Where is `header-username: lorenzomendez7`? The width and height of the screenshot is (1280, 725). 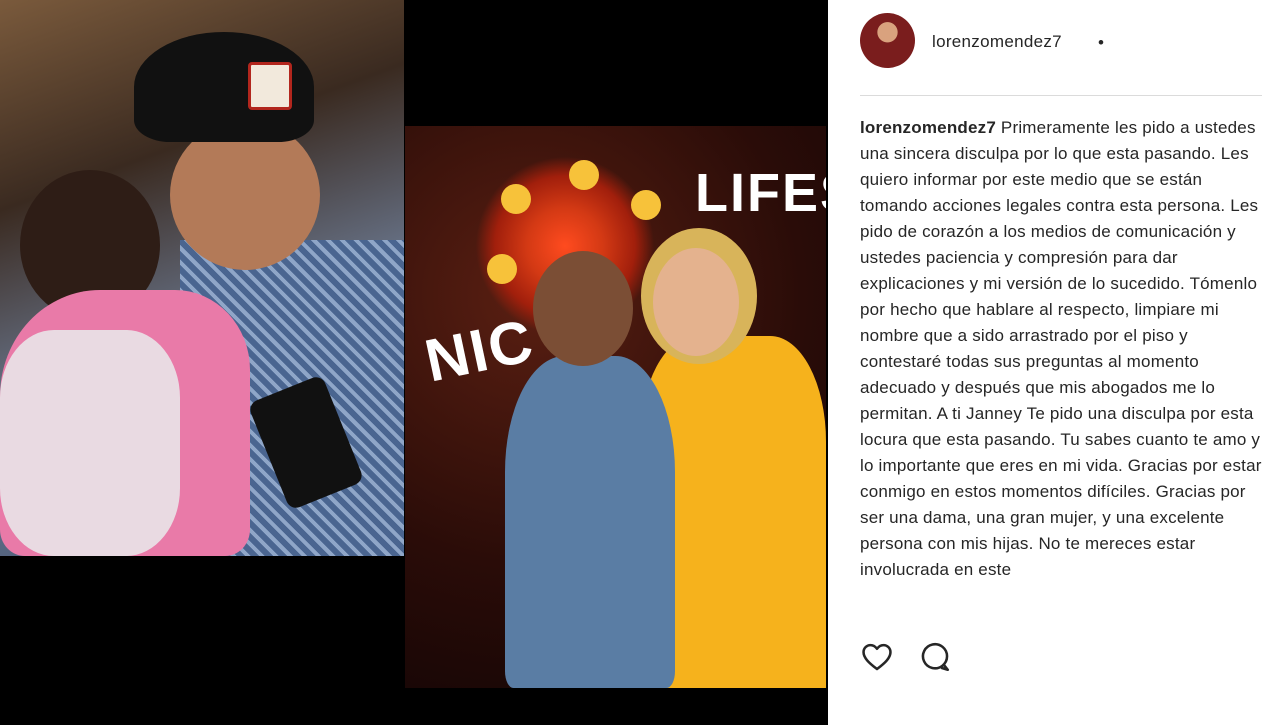 header-username: lorenzomendez7 is located at coordinates (997, 42).